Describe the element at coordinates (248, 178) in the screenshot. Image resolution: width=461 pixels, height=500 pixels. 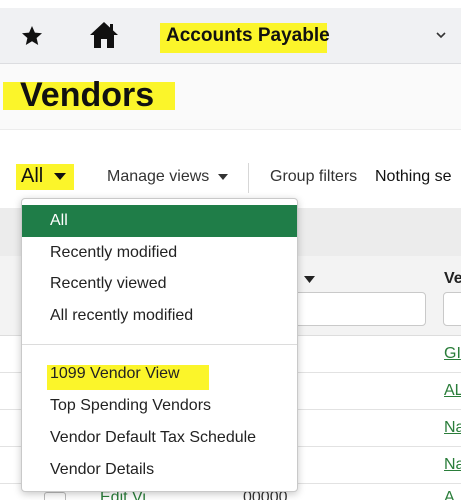
I see `toolbar-divider` at that location.